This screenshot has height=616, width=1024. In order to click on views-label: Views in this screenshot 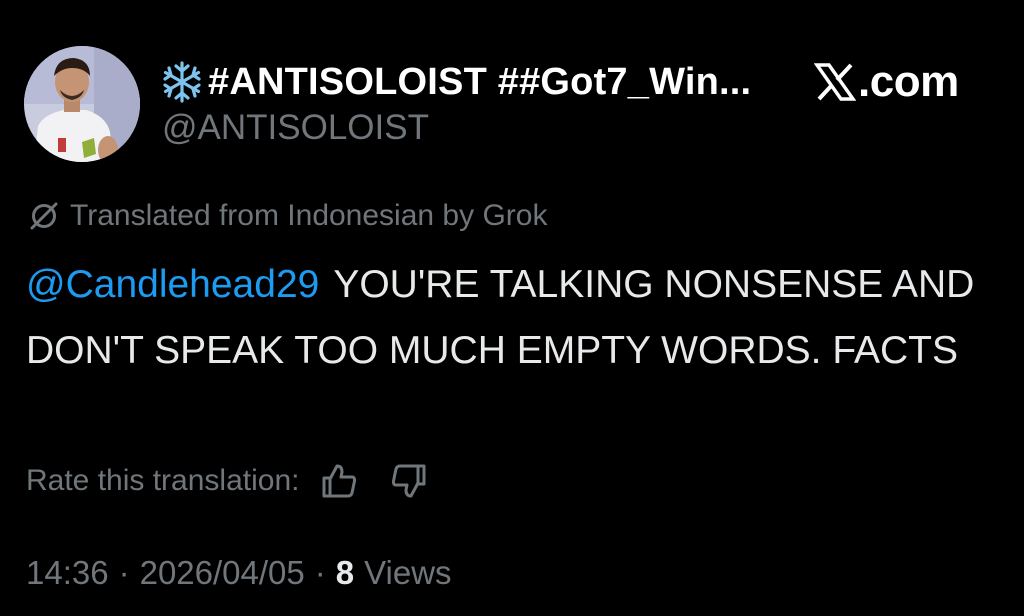, I will do `click(408, 572)`.